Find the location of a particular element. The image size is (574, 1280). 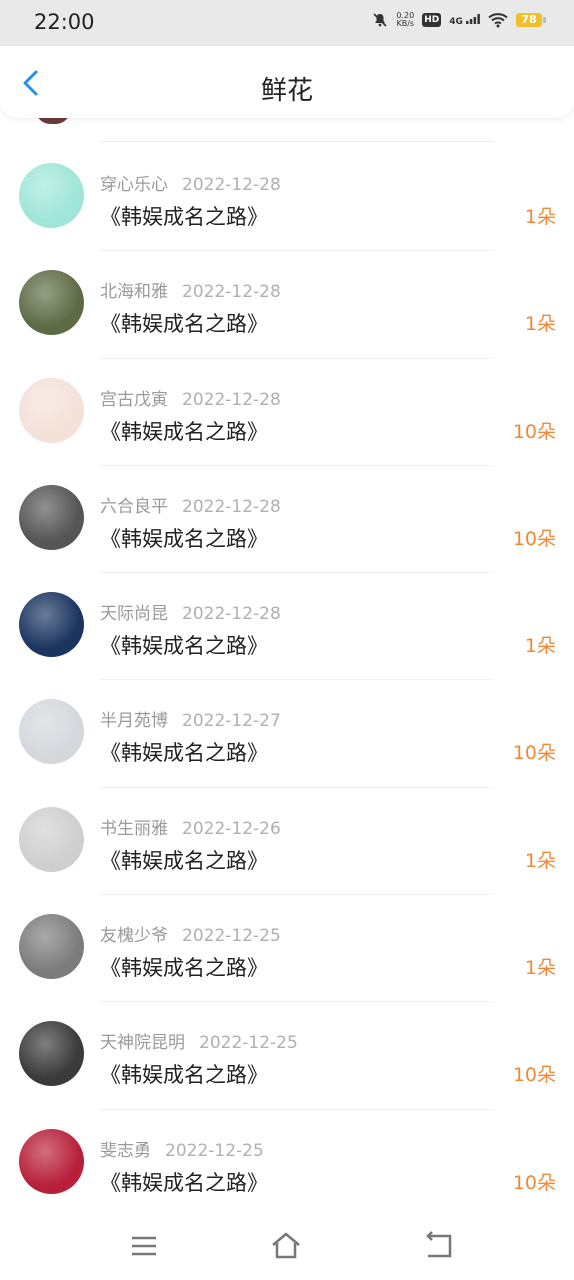

user-name: 穿心乐心 is located at coordinates (134, 185).